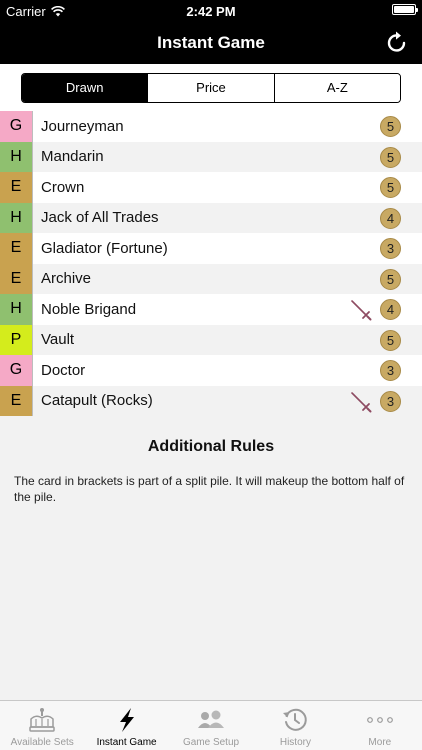 This screenshot has width=422, height=750. I want to click on card-name: Mandarin, so click(72, 157).